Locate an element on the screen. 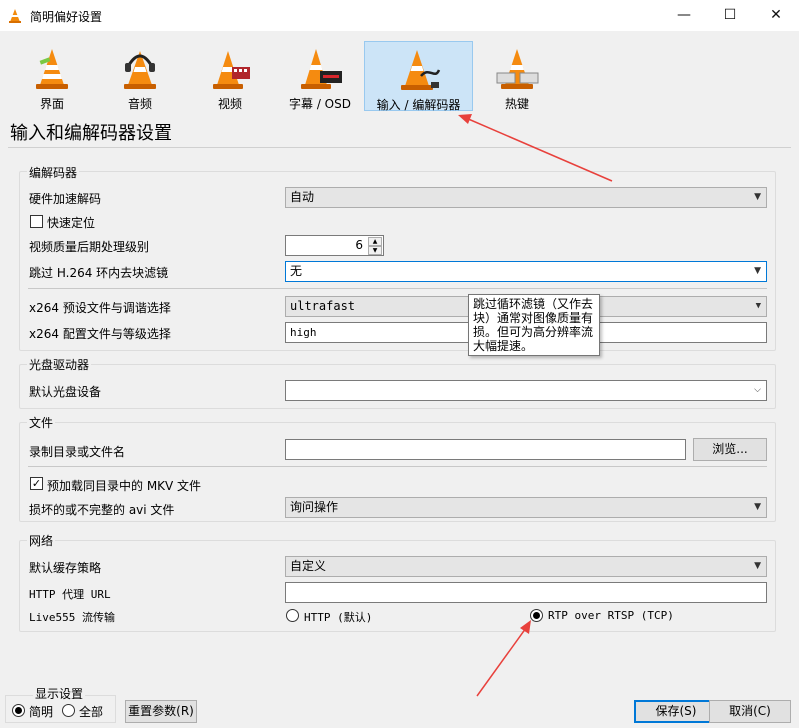  all-view-radio is located at coordinates (68, 710).